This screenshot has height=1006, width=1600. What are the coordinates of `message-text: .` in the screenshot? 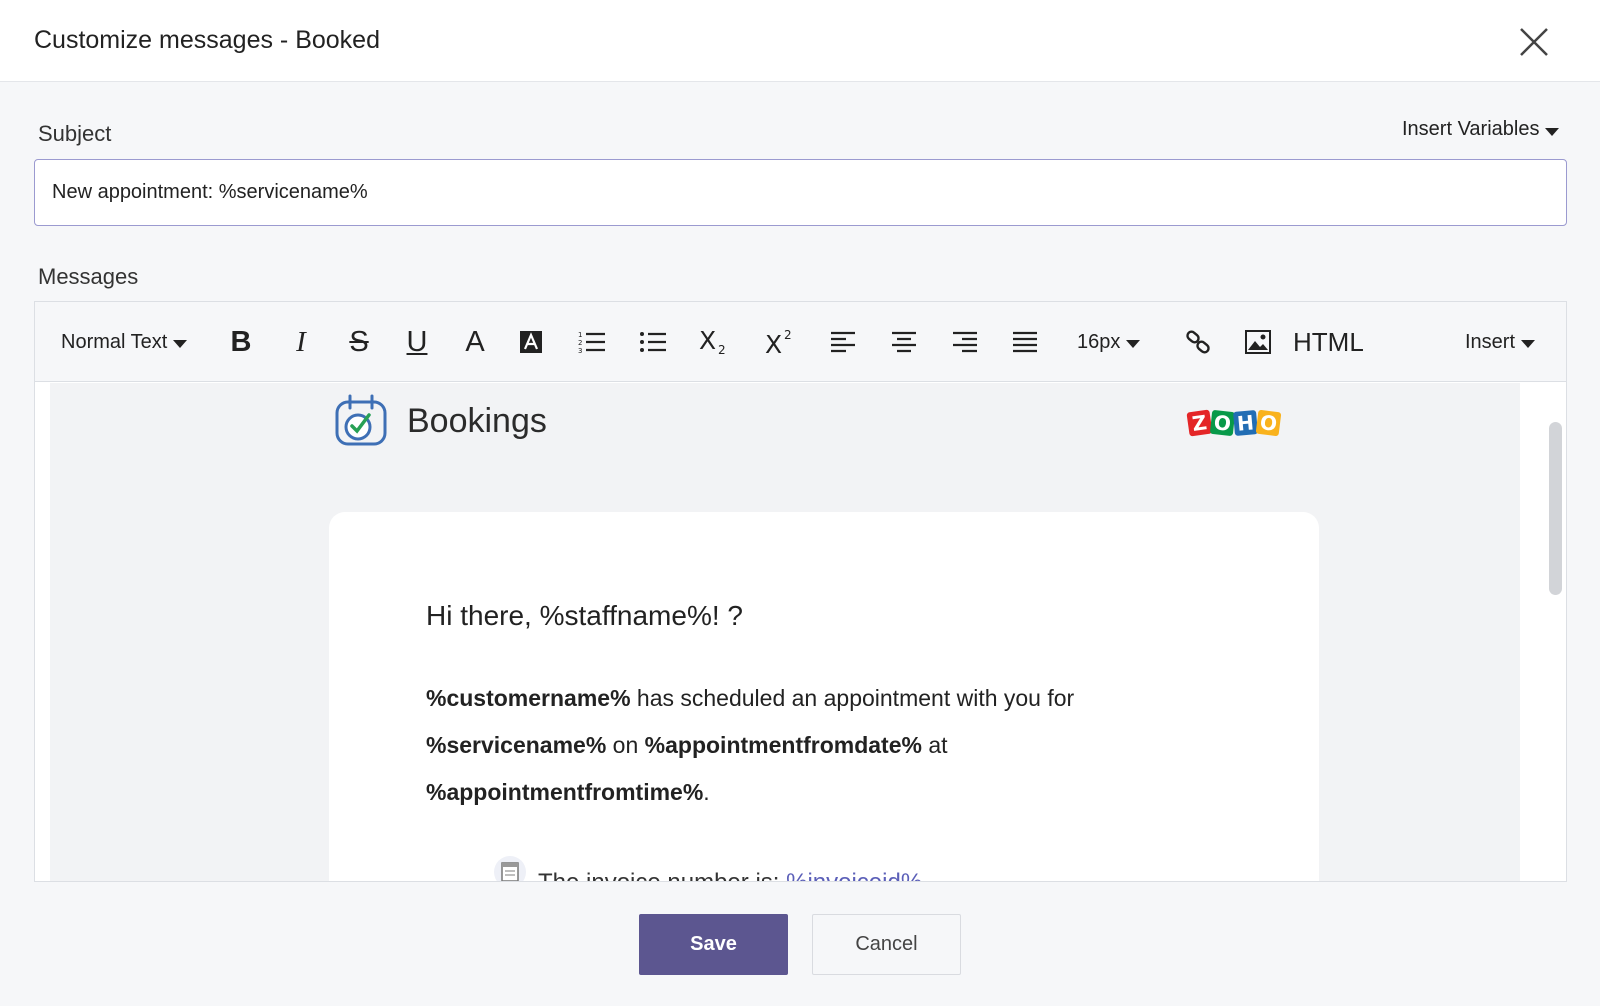 It's located at (706, 792).